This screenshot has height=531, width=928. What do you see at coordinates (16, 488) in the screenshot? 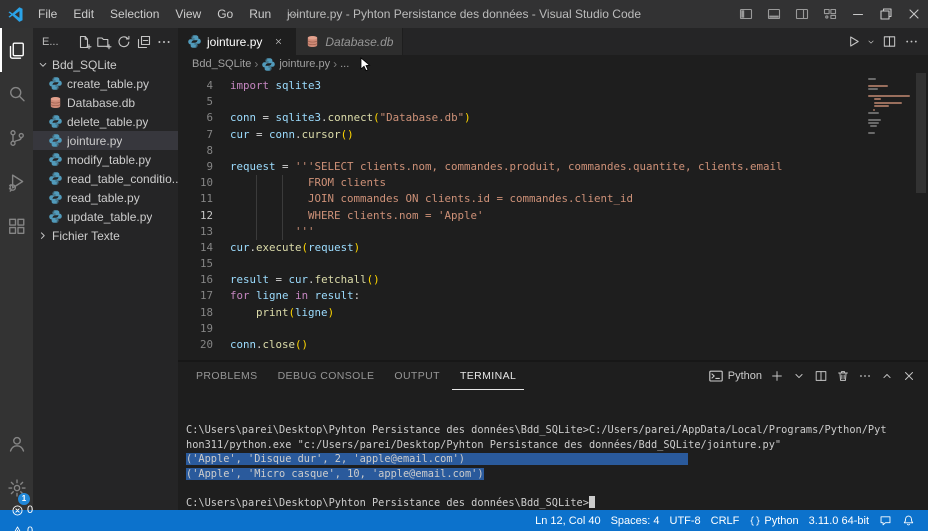
I see `activity-settings: 1` at bounding box center [16, 488].